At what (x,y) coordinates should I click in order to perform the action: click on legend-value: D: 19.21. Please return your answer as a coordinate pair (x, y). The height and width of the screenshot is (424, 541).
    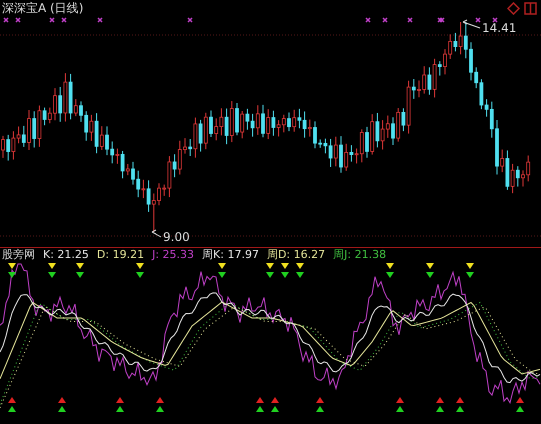
    Looking at the image, I should click on (120, 255).